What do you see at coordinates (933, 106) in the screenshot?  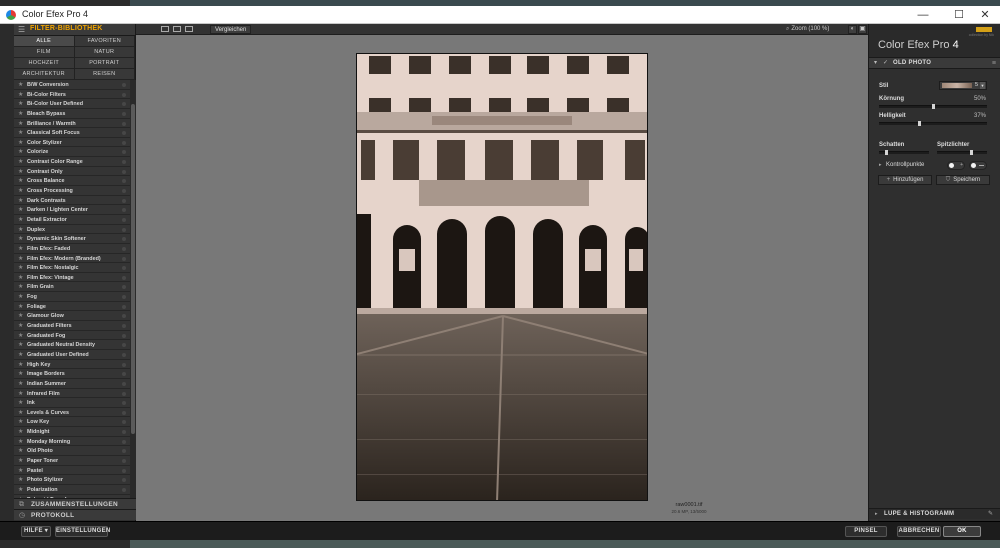 I see `koernung-slider-knob` at bounding box center [933, 106].